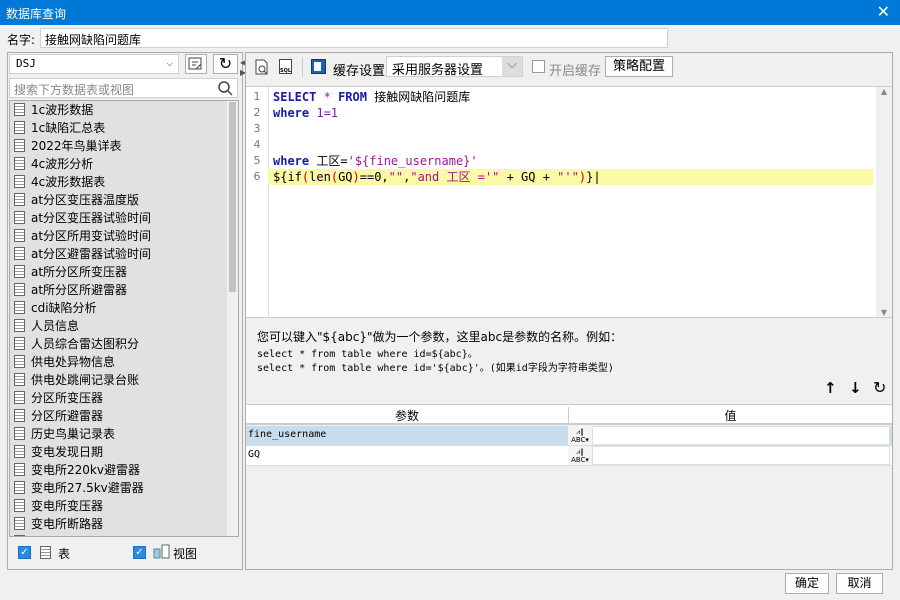 The image size is (900, 600). Describe the element at coordinates (119, 488) in the screenshot. I see `table-list-item: 变电所27.5kv避雷器` at that location.